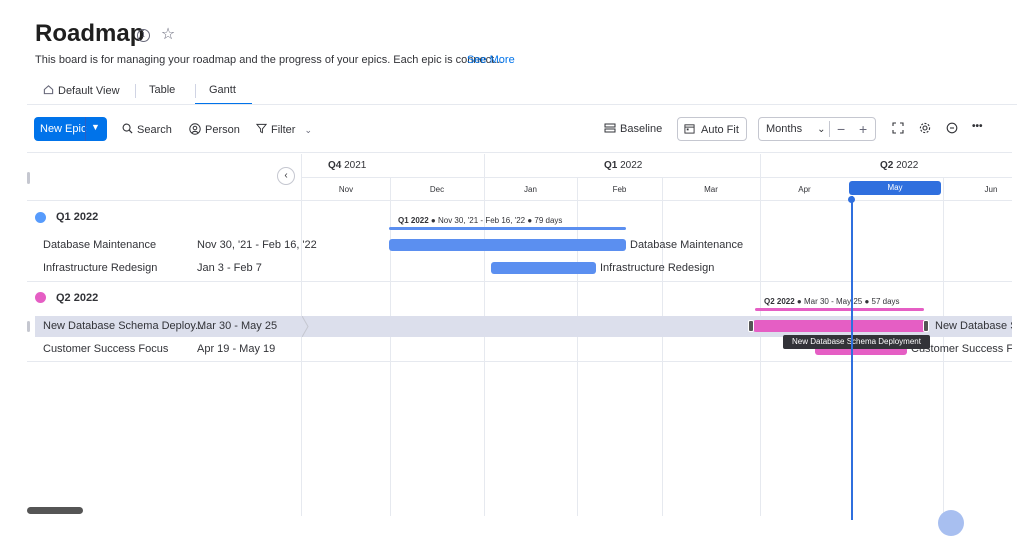 The image size is (1024, 560). What do you see at coordinates (305, 326) in the screenshot?
I see `row-selection-arrow` at bounding box center [305, 326].